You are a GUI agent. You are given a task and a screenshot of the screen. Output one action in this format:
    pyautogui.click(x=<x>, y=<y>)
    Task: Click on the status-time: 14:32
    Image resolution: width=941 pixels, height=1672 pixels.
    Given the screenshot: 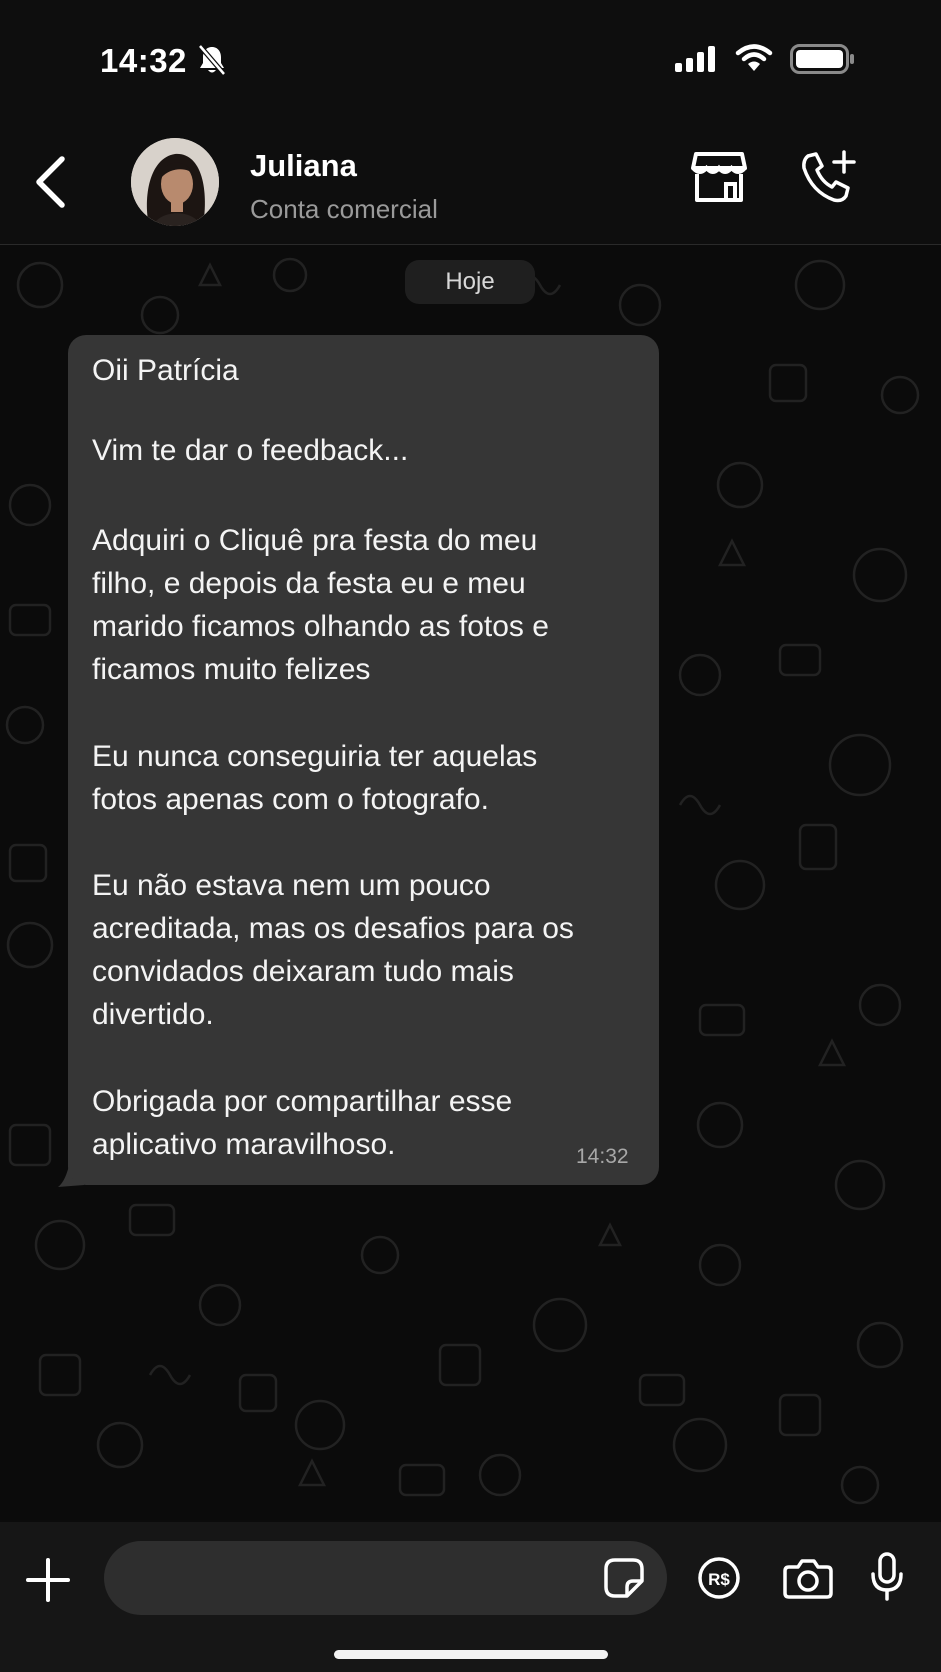 What is the action you would take?
    pyautogui.click(x=143, y=60)
    